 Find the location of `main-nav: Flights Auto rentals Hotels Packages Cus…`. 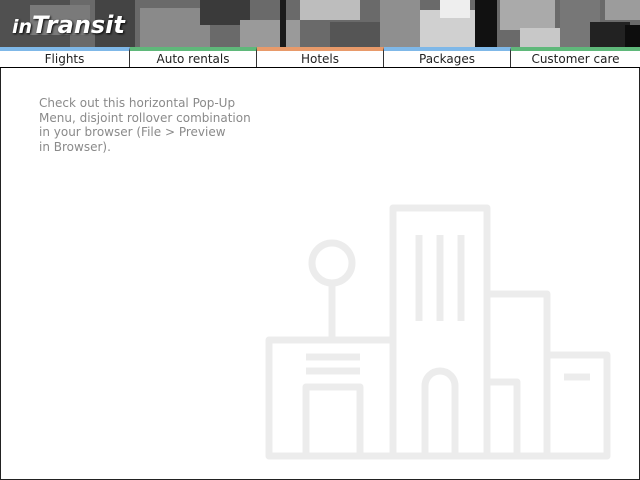

main-nav: Flights Auto rentals Hotels Packages Cus… is located at coordinates (320, 57).